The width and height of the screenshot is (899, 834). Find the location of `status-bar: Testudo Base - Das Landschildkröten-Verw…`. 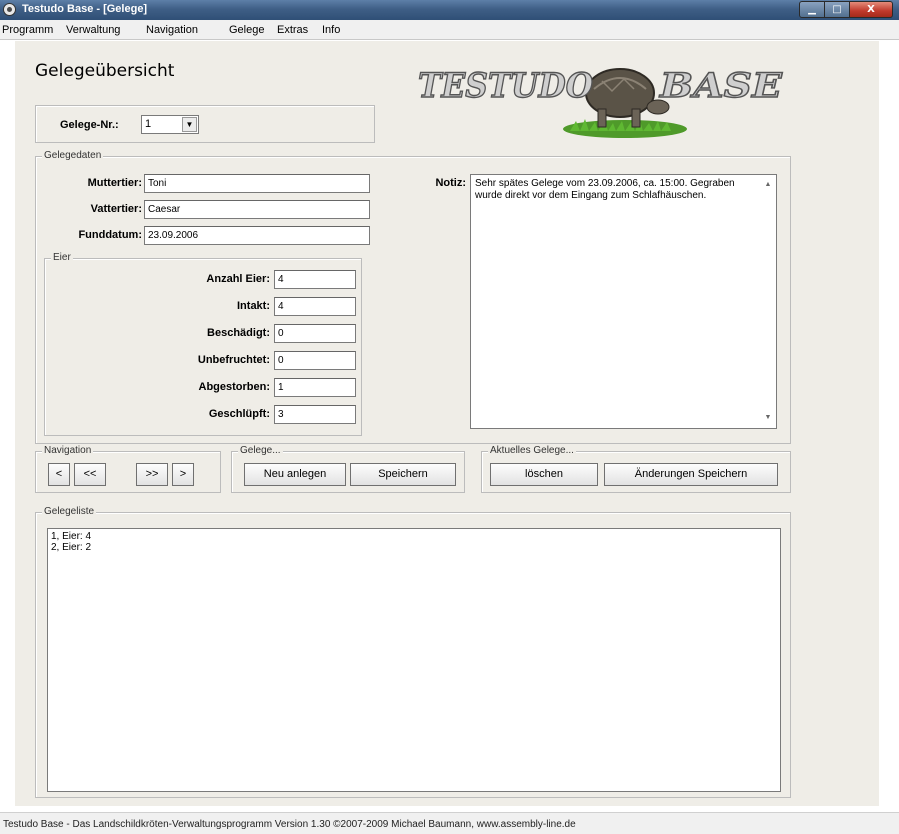

status-bar: Testudo Base - Das Landschildkröten-Verw… is located at coordinates (449, 823).